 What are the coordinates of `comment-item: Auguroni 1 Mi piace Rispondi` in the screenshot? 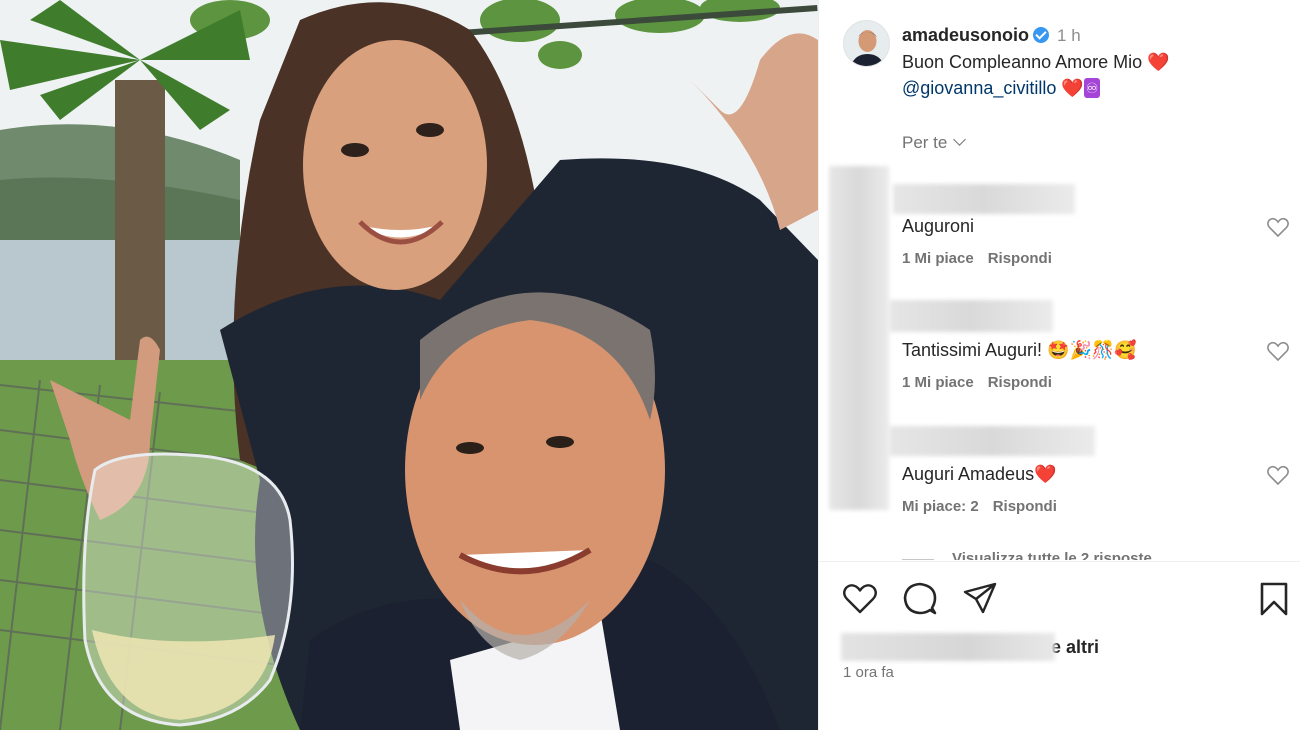 It's located at (1082, 240).